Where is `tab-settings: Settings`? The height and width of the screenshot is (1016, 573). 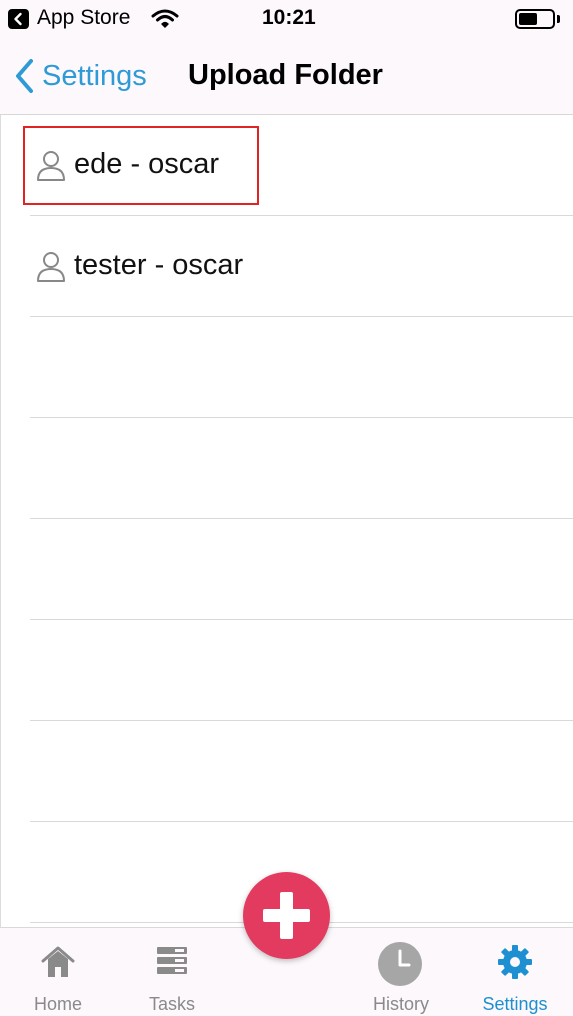
tab-settings: Settings is located at coordinates (515, 972).